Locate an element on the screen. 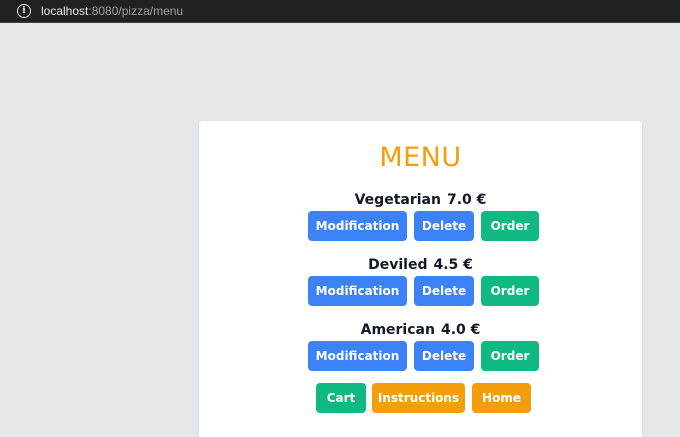 The width and height of the screenshot is (680, 437). url-host: localhost is located at coordinates (65, 11).